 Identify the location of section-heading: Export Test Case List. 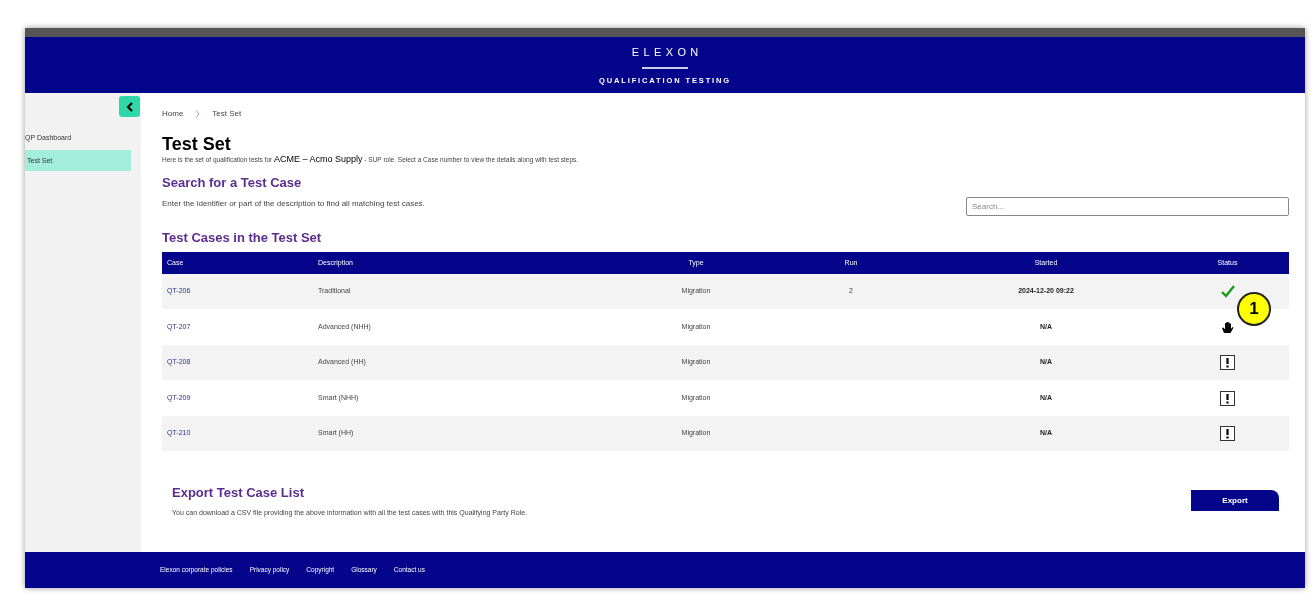
(238, 493).